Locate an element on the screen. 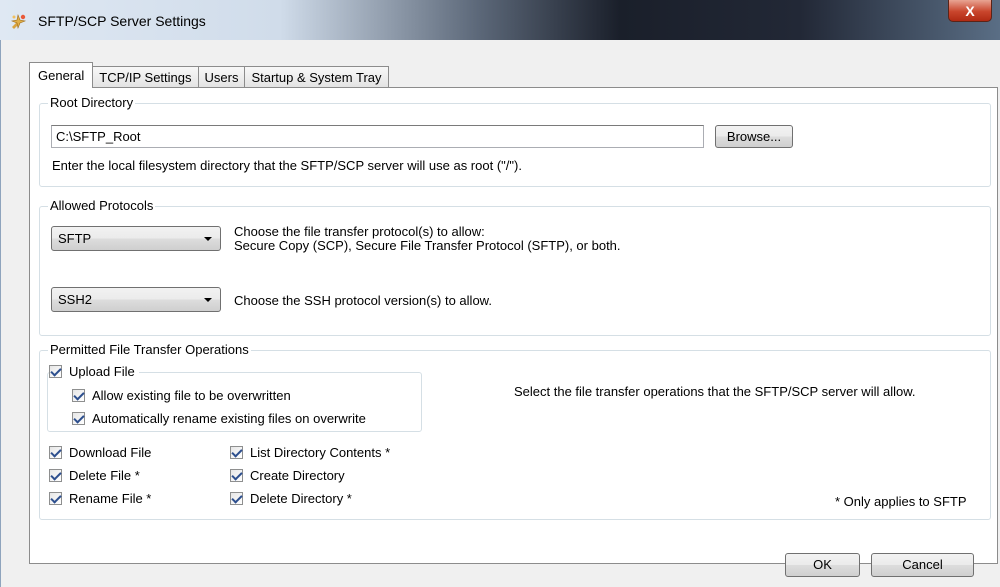 Image resolution: width=1000 pixels, height=587 pixels. transfer-protocol-select: SFTP is located at coordinates (136, 238).